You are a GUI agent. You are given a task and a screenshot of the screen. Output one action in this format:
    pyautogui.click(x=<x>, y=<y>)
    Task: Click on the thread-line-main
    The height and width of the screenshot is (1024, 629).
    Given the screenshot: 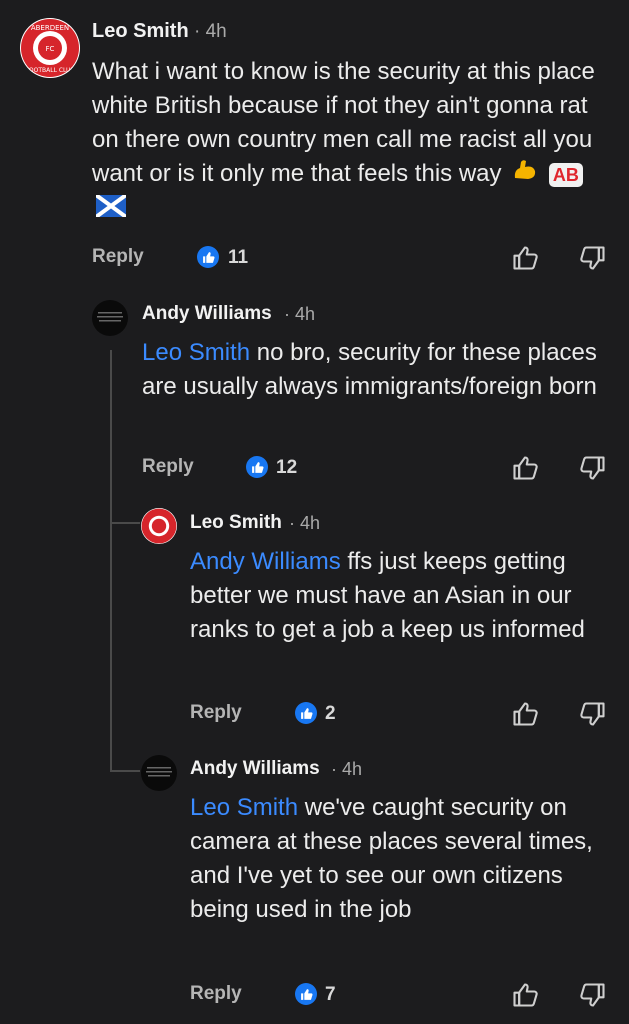 What is the action you would take?
    pyautogui.click(x=111, y=560)
    